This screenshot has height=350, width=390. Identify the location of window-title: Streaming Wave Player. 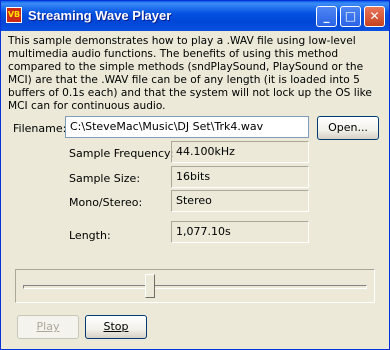
(100, 15).